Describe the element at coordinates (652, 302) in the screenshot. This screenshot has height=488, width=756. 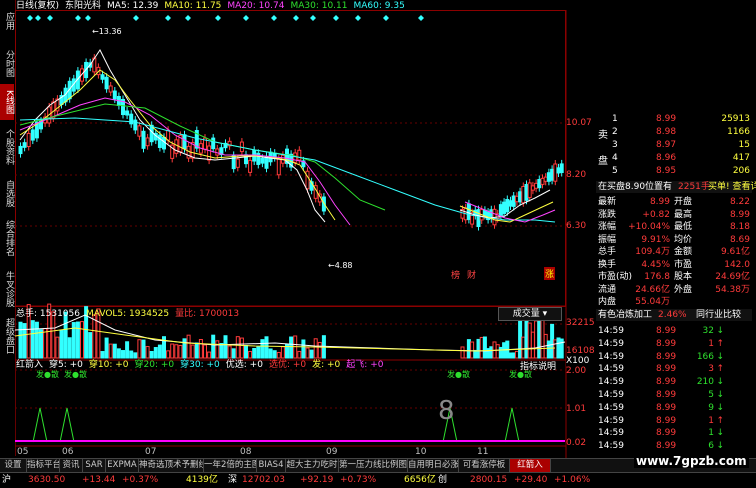
I see `stat-value: 55.04万` at that location.